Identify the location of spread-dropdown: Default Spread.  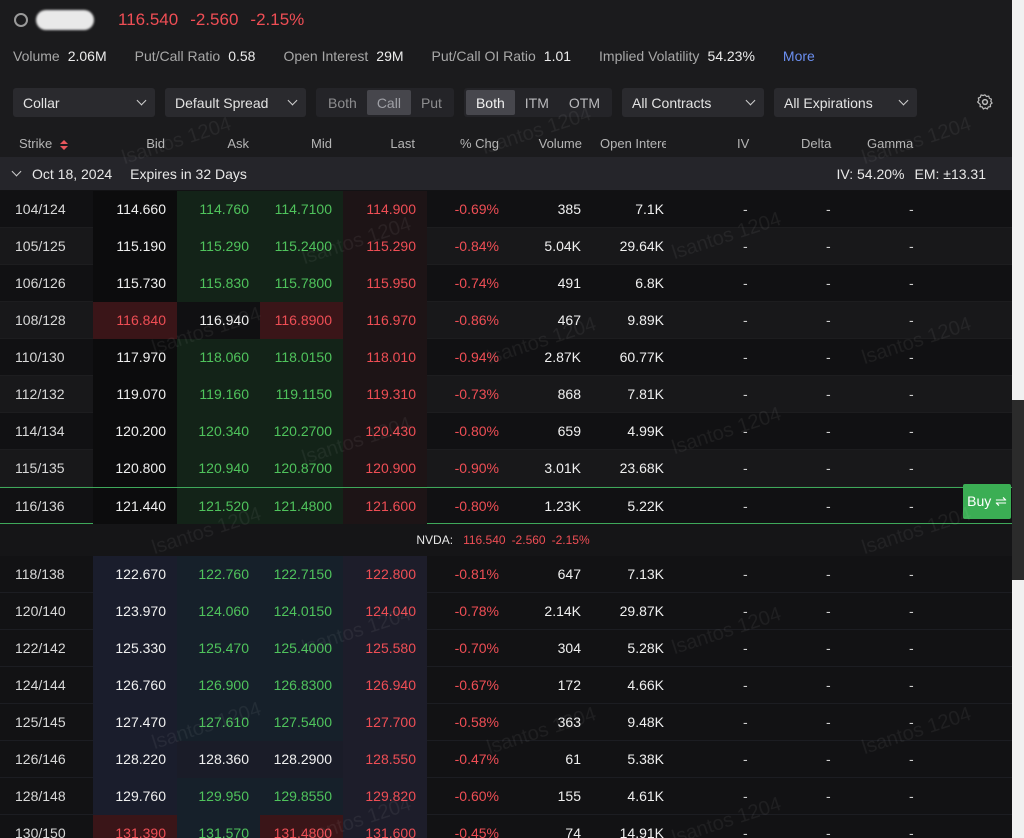
(235, 102).